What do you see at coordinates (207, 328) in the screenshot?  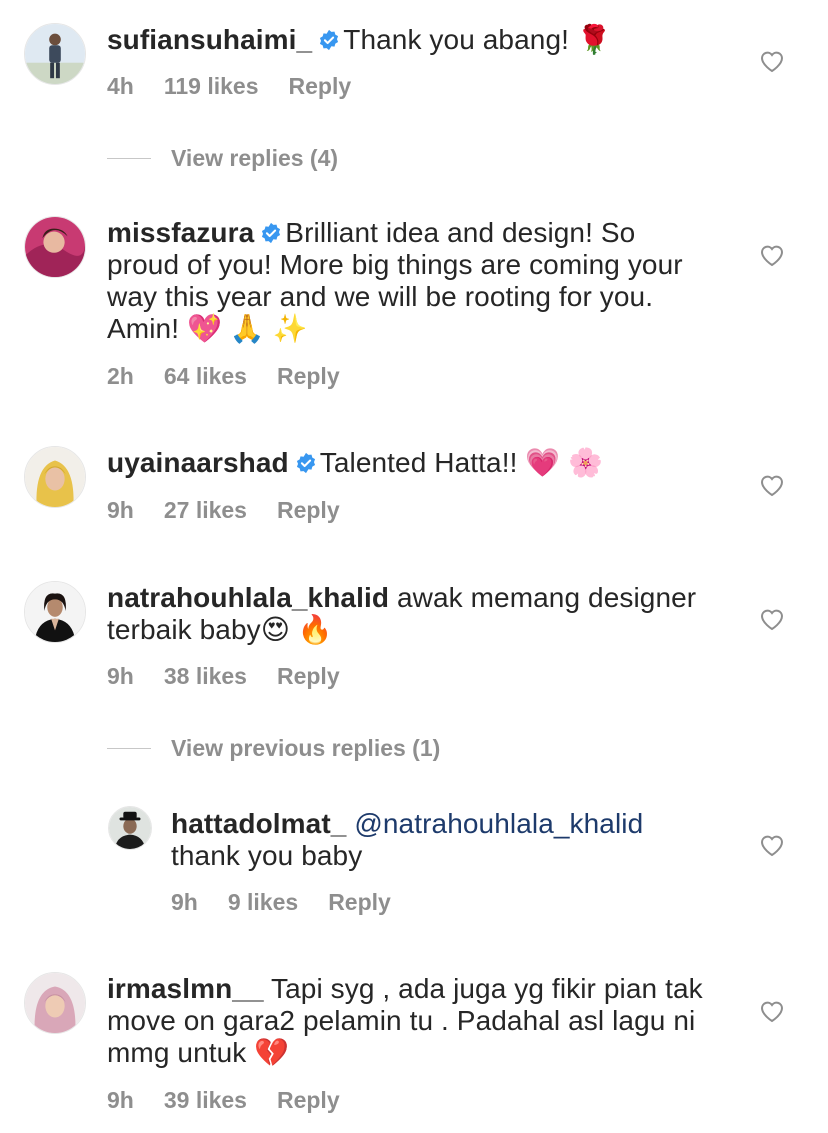 I see `comment-line: Amin! 💖 🙏 ✨` at bounding box center [207, 328].